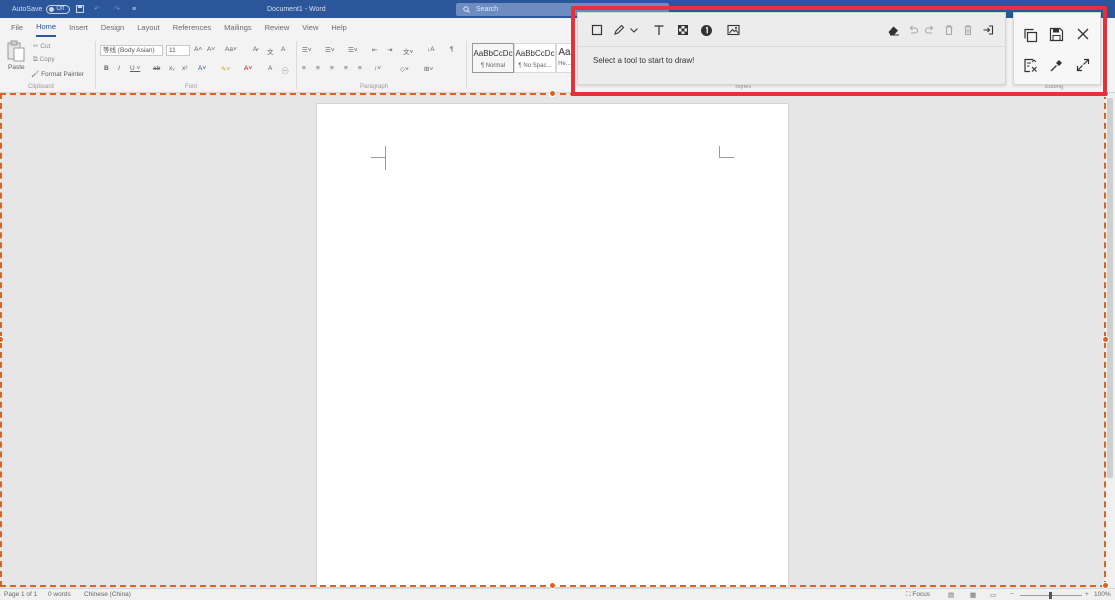  I want to click on web-layout-icon: ▭, so click(993, 595).